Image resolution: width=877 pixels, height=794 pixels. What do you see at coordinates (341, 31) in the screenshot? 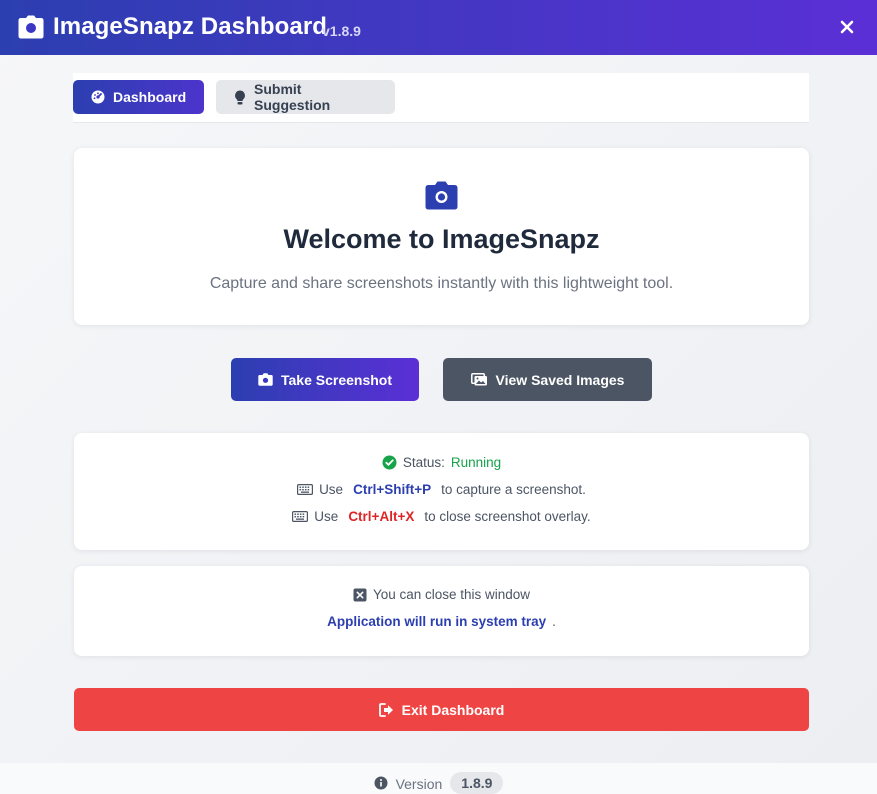
I see `version-tag: v1.8.9` at bounding box center [341, 31].